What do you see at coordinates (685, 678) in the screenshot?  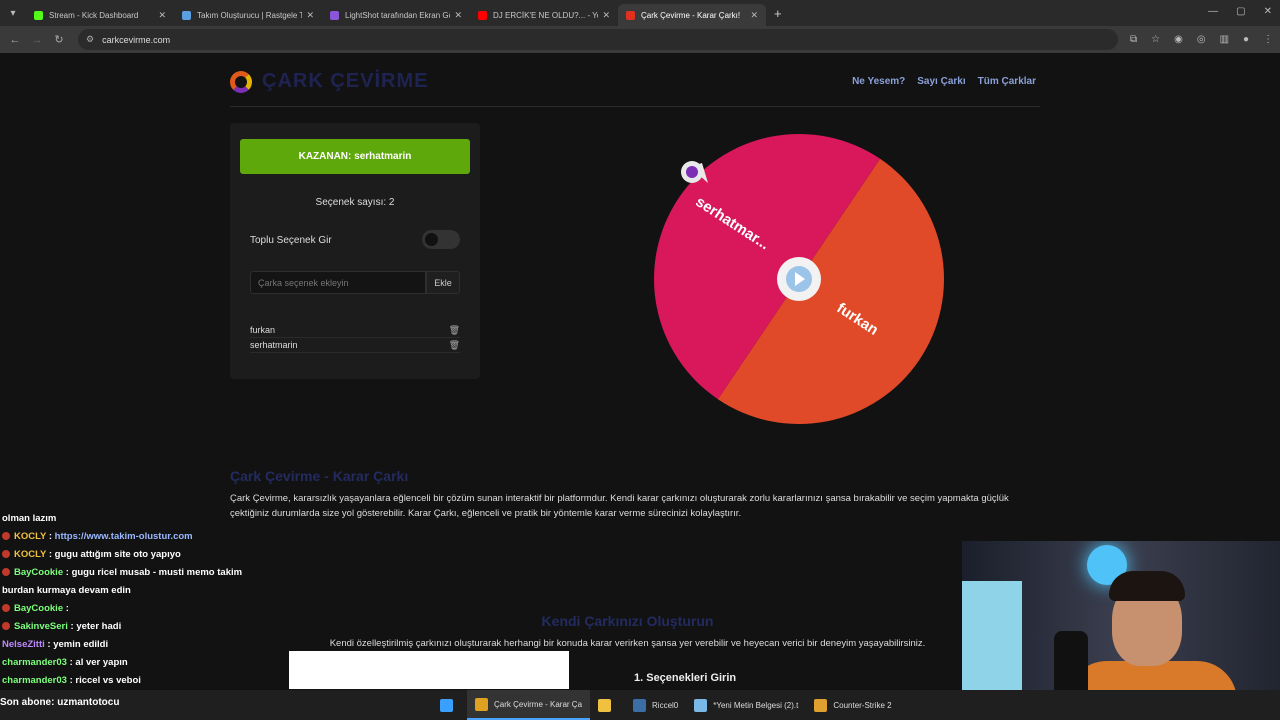 I see `step-1-title: 1. Seçenekleri Girin` at bounding box center [685, 678].